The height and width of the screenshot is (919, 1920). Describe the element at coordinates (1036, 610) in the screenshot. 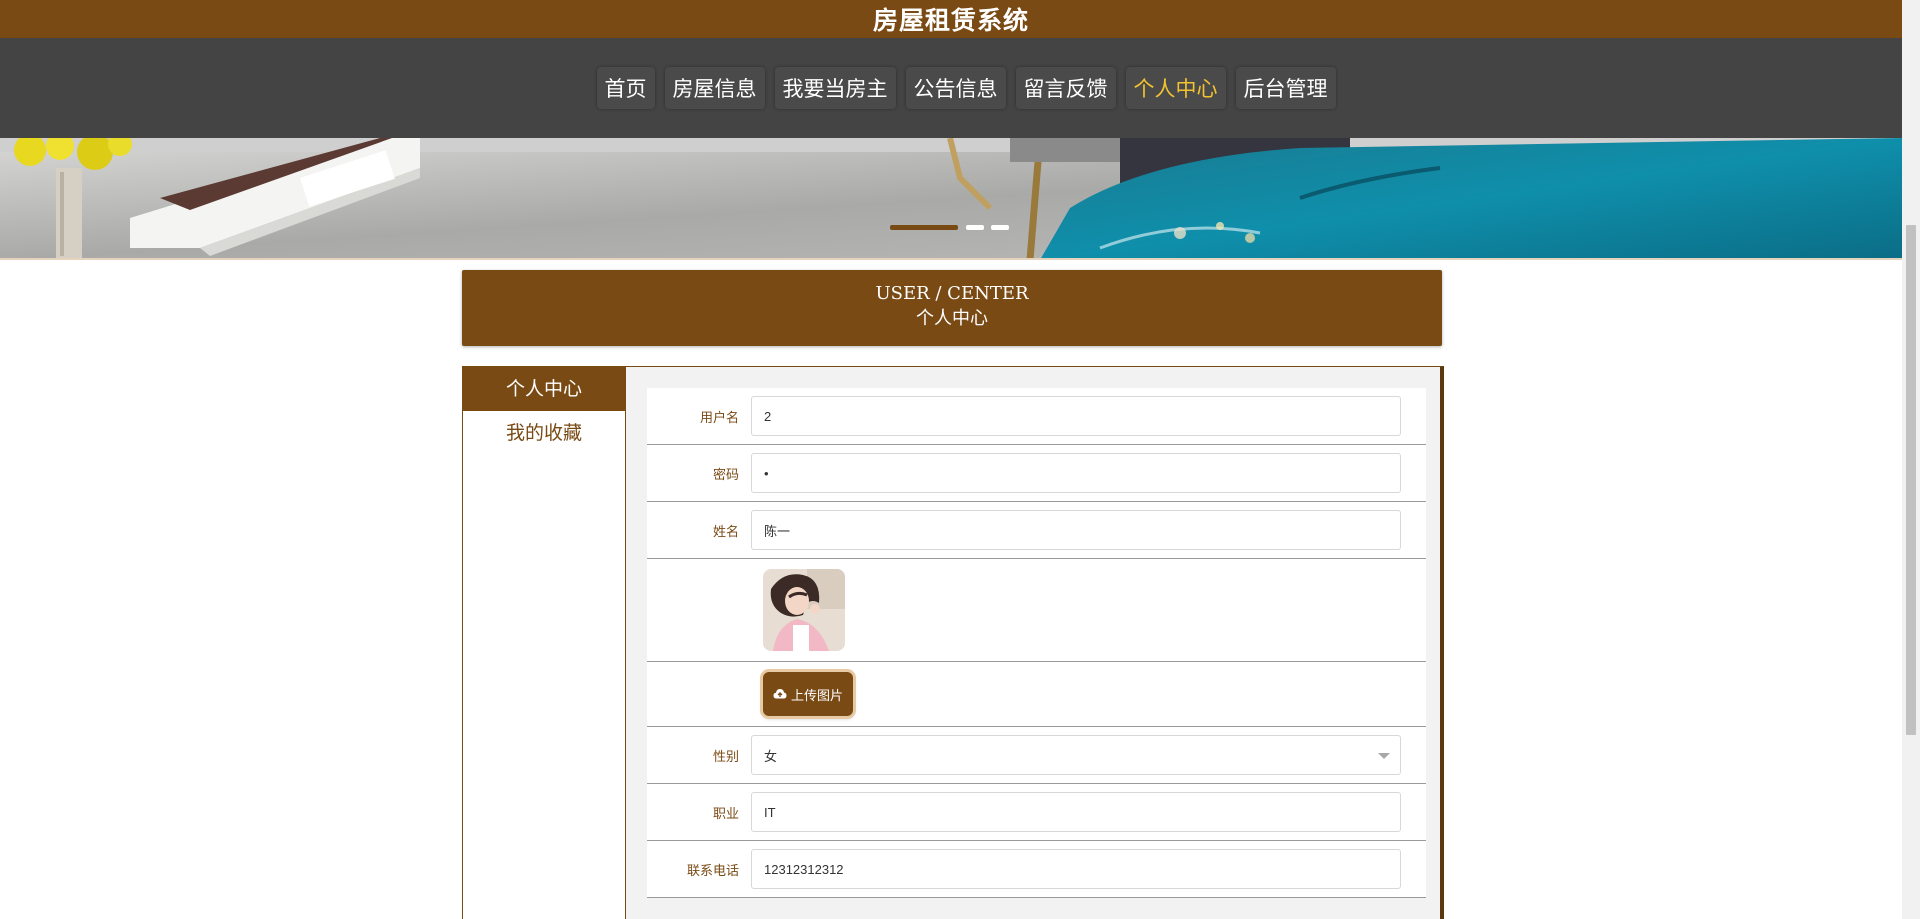

I see `form-row-avatar` at that location.